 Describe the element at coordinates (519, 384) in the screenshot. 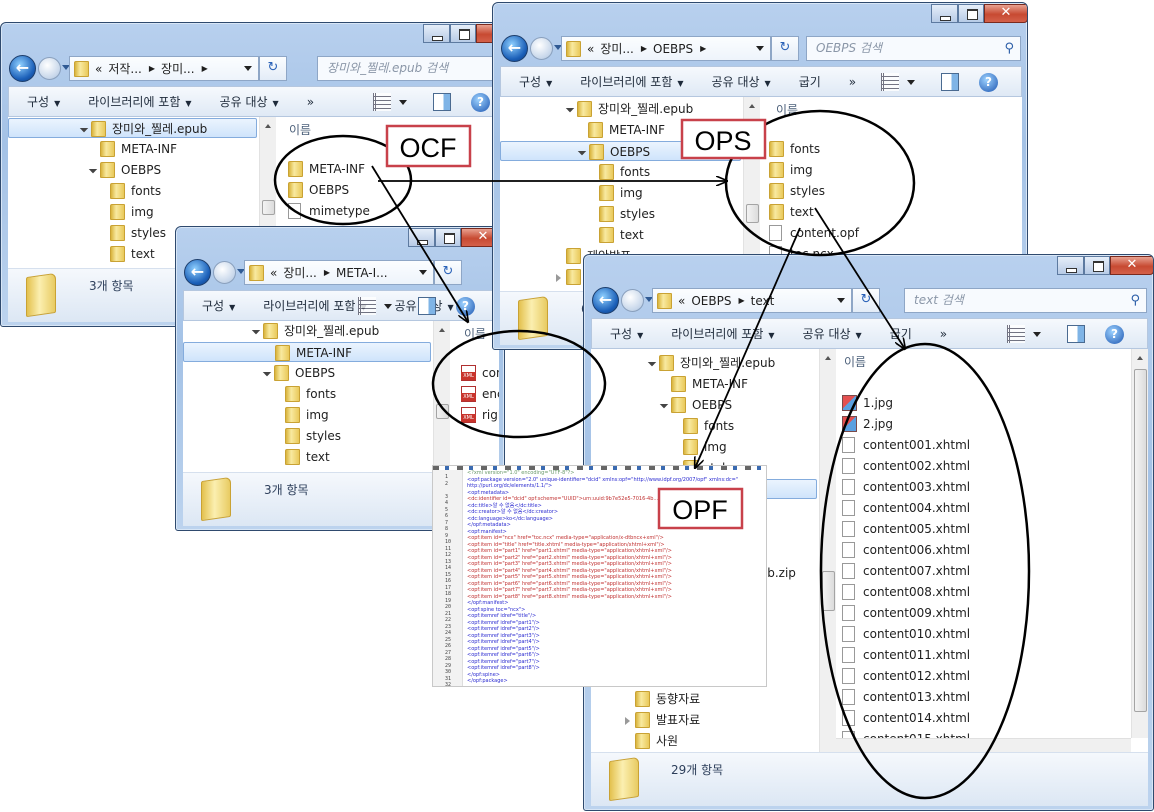

I see `meta-inf-ellipse` at that location.